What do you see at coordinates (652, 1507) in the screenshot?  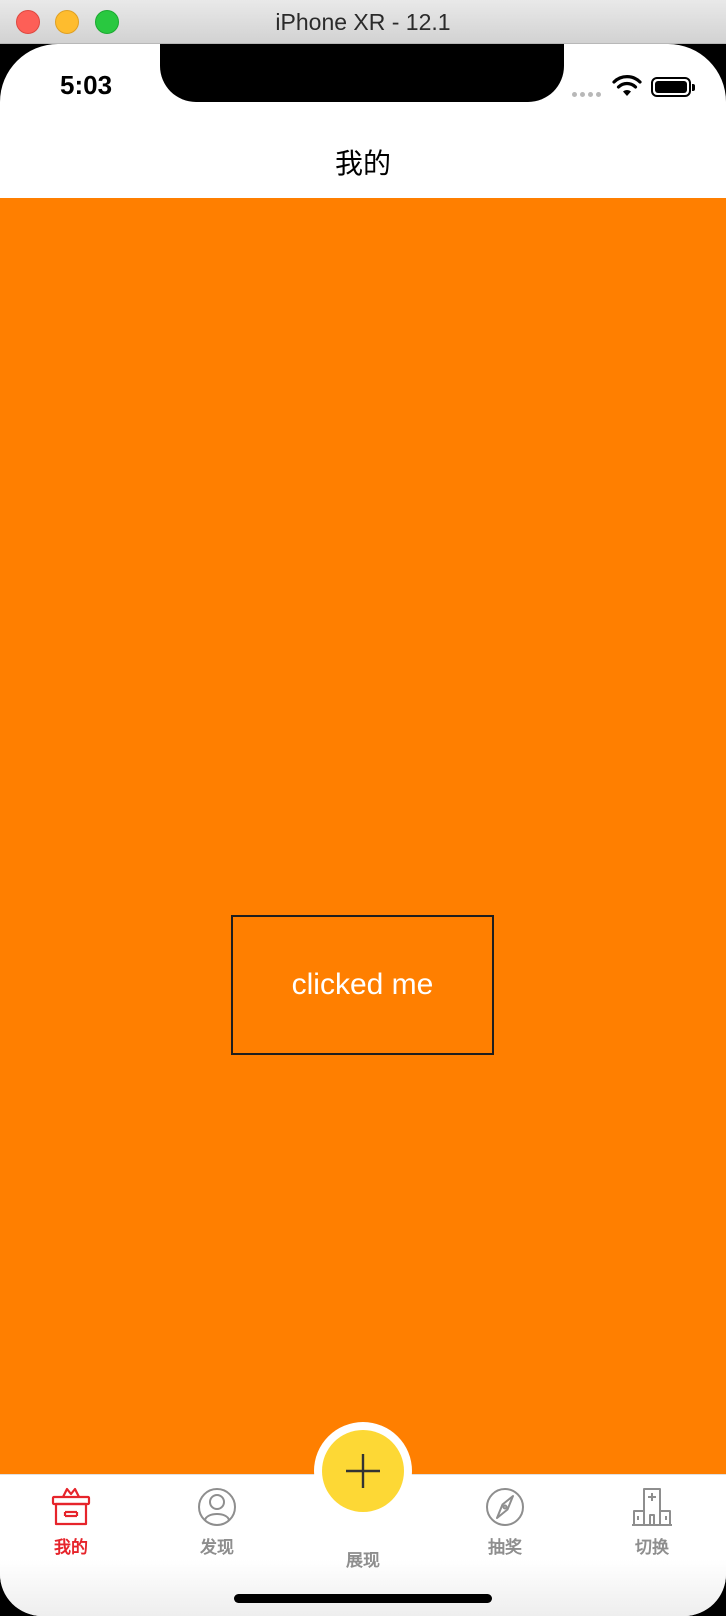 I see `building-icon` at bounding box center [652, 1507].